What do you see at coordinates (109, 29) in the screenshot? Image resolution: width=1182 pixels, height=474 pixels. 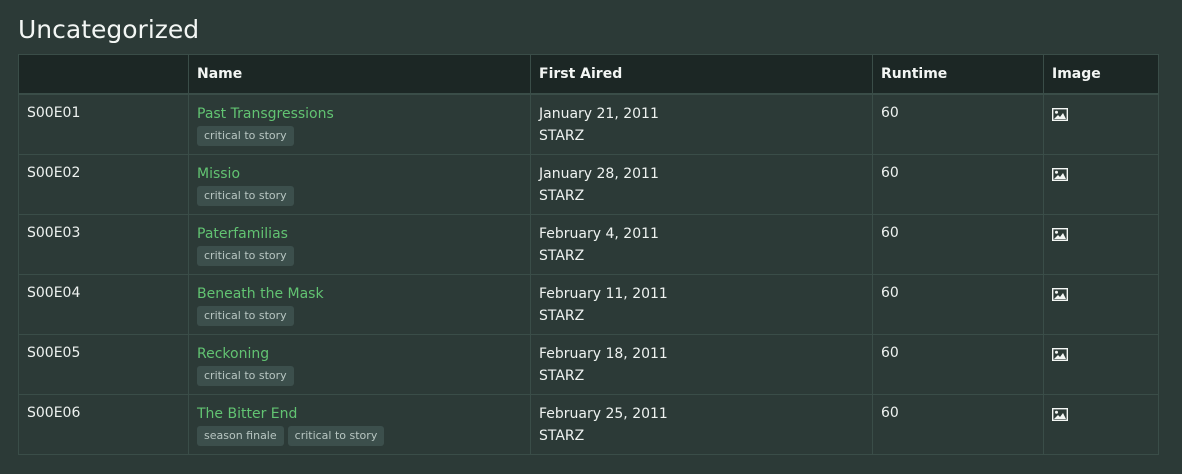 I see `section-title: Uncategorized` at bounding box center [109, 29].